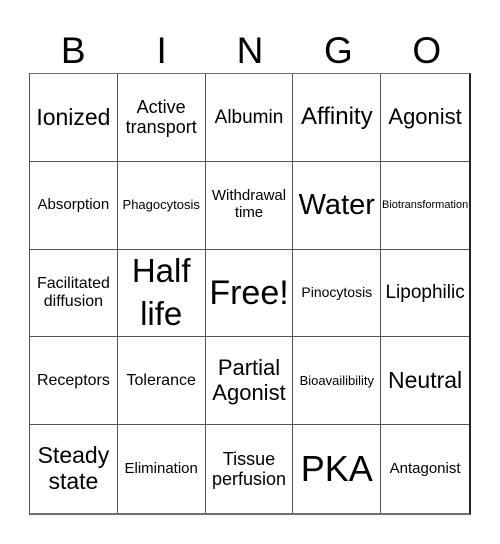 The width and height of the screenshot is (500, 544). I want to click on bingo-header: B I N G O, so click(250, 50).